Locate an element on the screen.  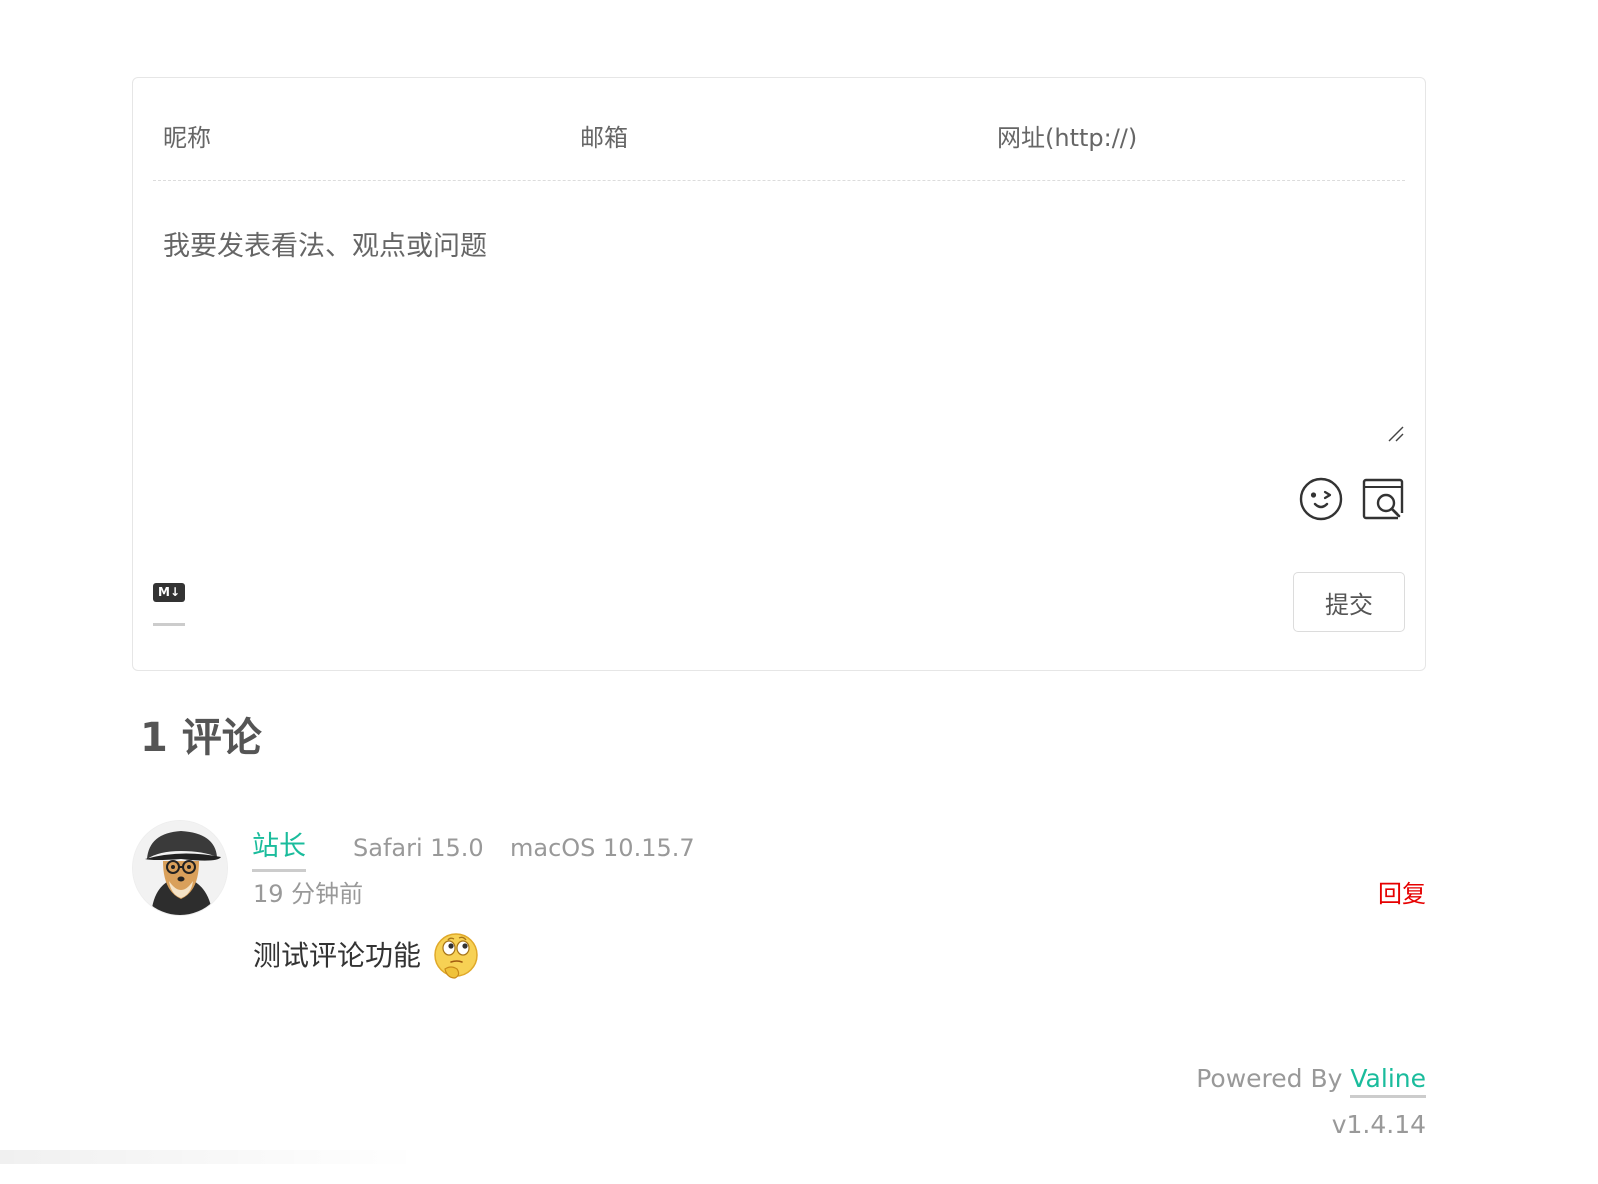
comment-os: macOS 10.15.7 is located at coordinates (602, 848).